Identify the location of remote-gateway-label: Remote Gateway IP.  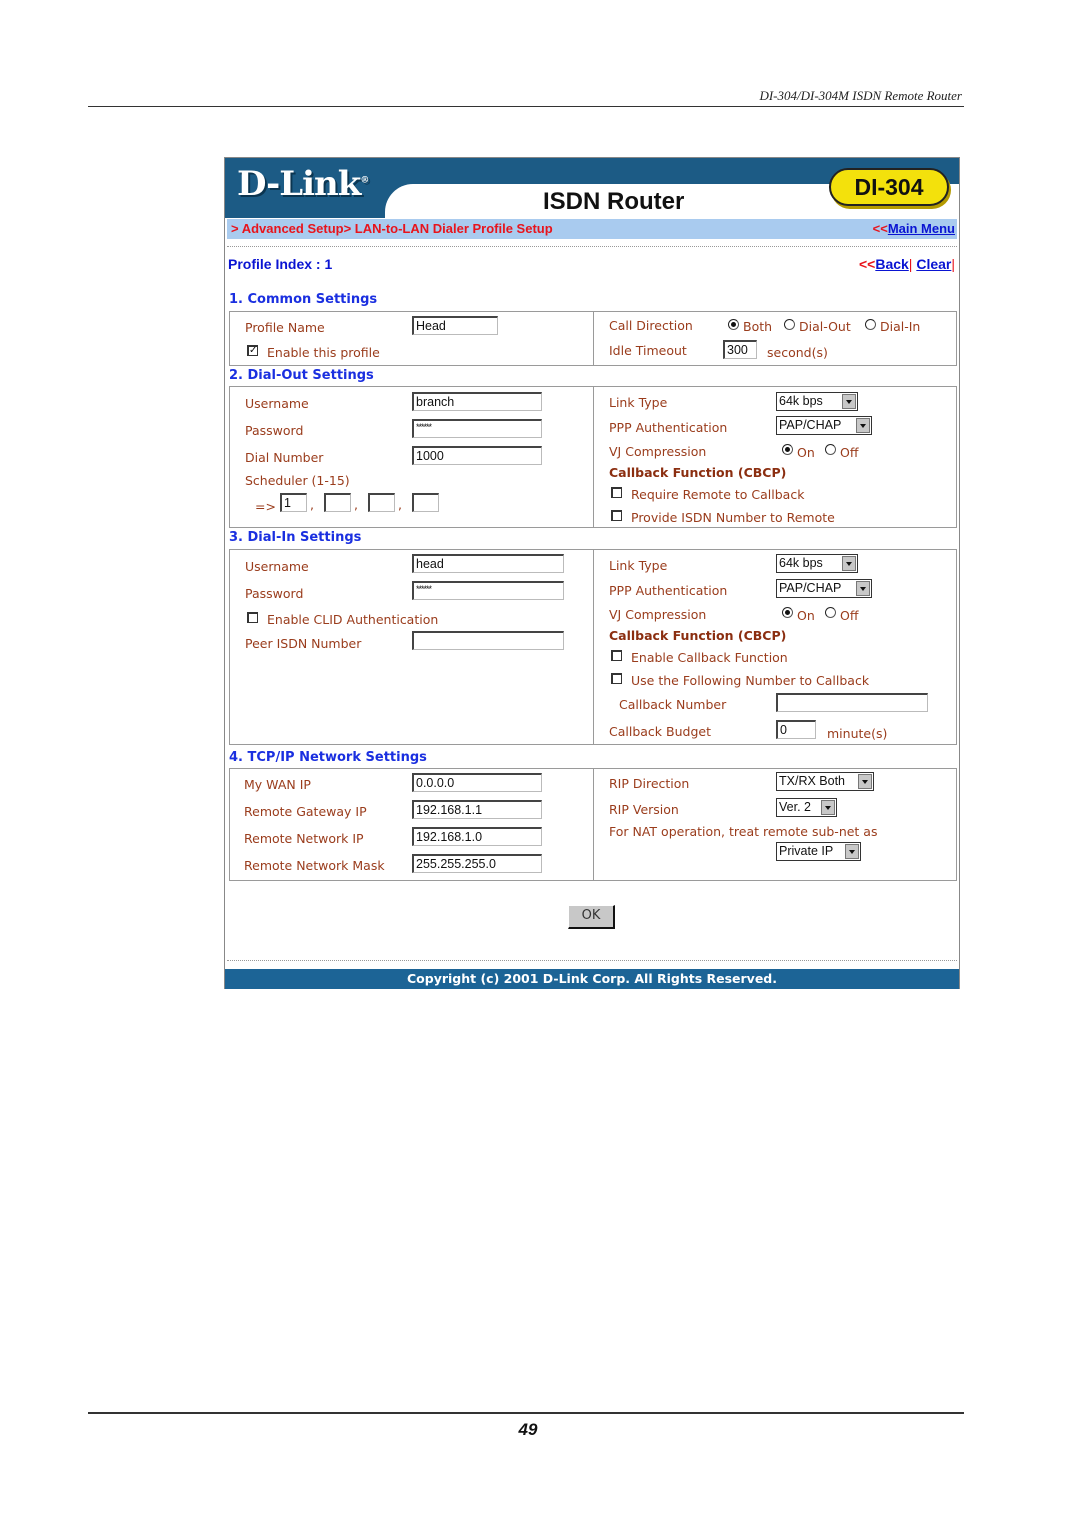
(305, 811).